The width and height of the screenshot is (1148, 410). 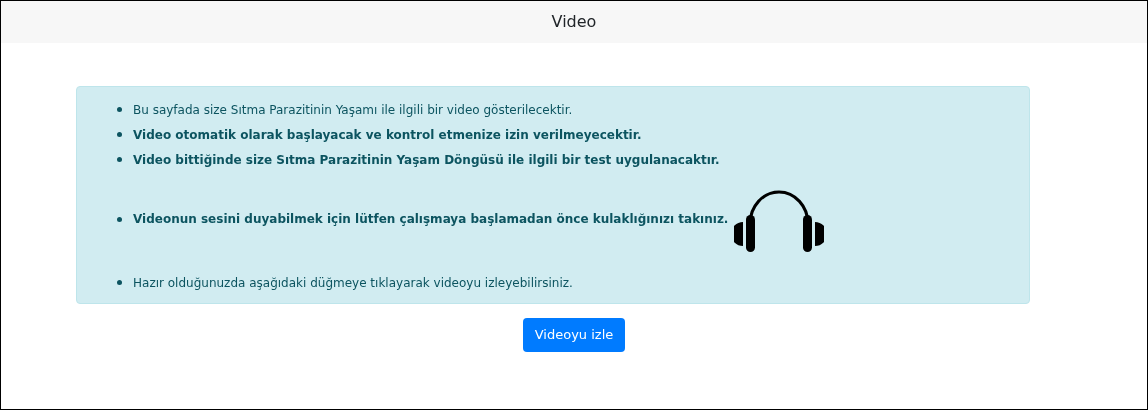 What do you see at coordinates (574, 22) in the screenshot?
I see `page-title: Video` at bounding box center [574, 22].